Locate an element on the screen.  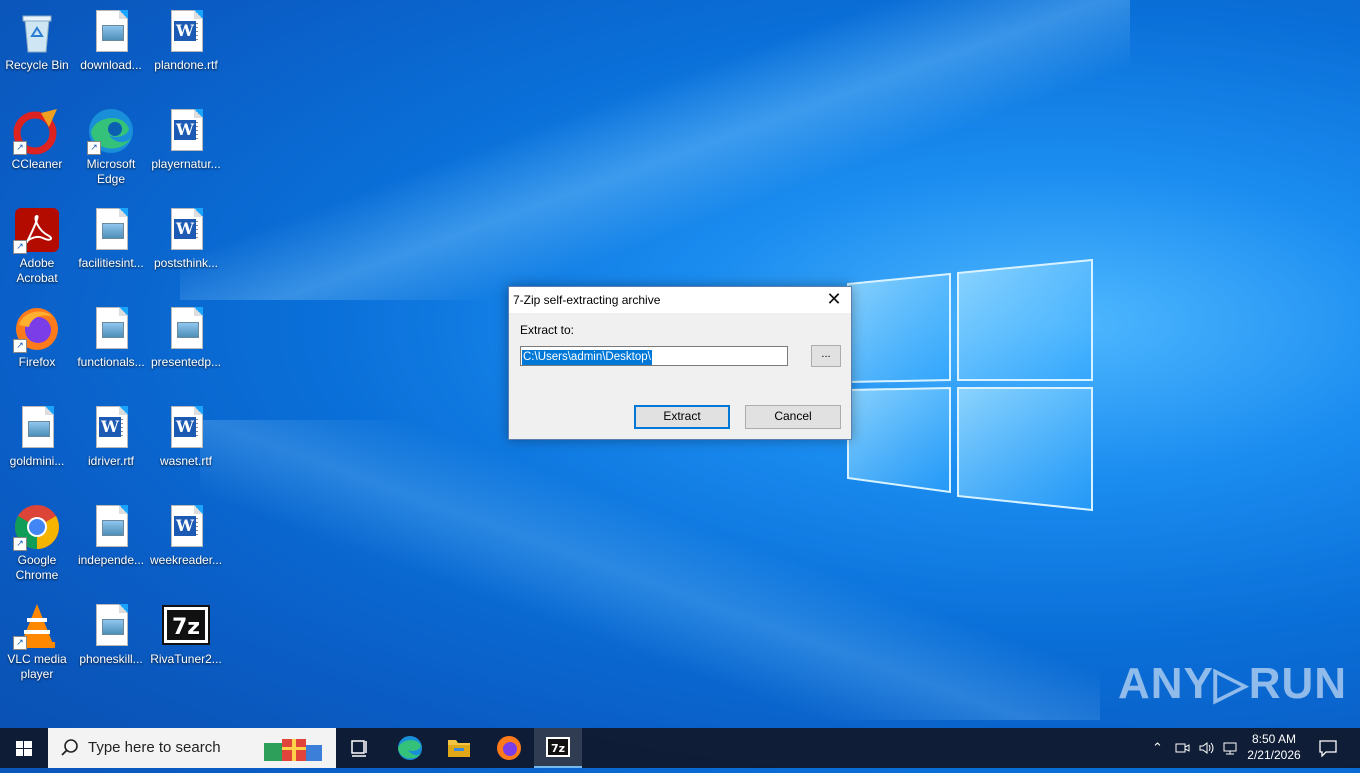
extract-to-label: Extract to: is located at coordinates (547, 330).